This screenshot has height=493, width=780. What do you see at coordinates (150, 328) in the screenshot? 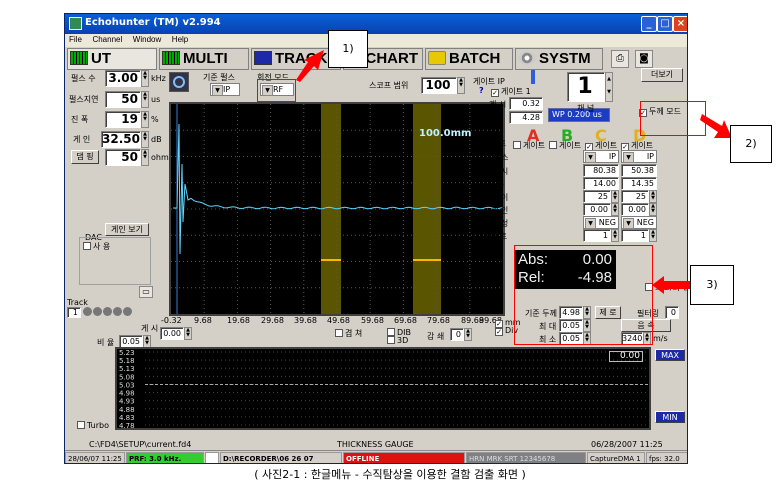
I see `offset-label: 게 시` at bounding box center [150, 328].